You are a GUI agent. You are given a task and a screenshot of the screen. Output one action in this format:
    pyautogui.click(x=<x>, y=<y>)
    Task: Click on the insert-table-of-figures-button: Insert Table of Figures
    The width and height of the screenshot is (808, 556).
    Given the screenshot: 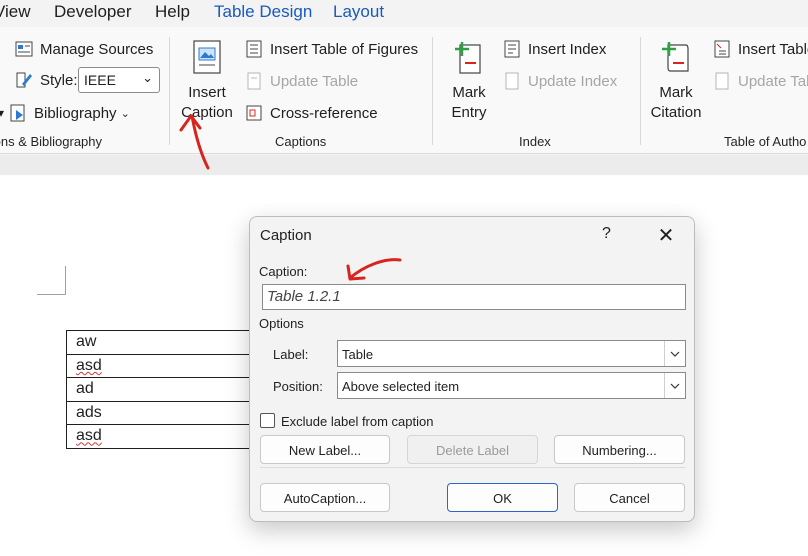 What is the action you would take?
    pyautogui.click(x=331, y=49)
    